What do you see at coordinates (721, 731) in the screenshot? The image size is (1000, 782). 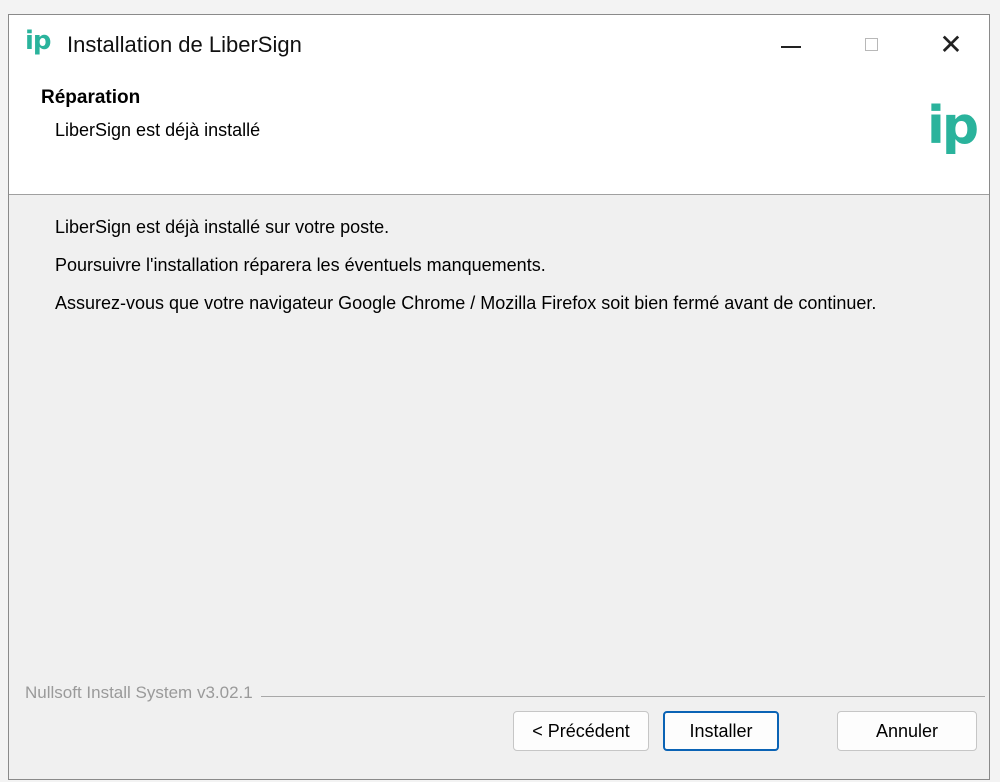 I see `install-button: Installer` at bounding box center [721, 731].